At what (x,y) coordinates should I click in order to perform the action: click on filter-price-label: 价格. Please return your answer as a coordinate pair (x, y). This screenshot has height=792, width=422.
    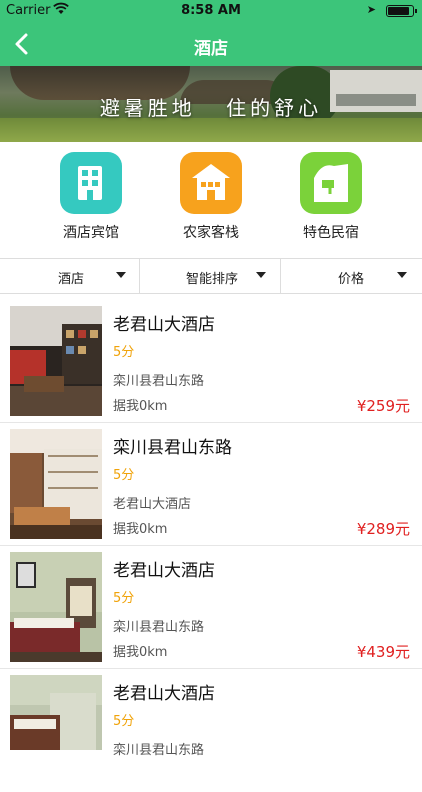
    Looking at the image, I should click on (351, 279).